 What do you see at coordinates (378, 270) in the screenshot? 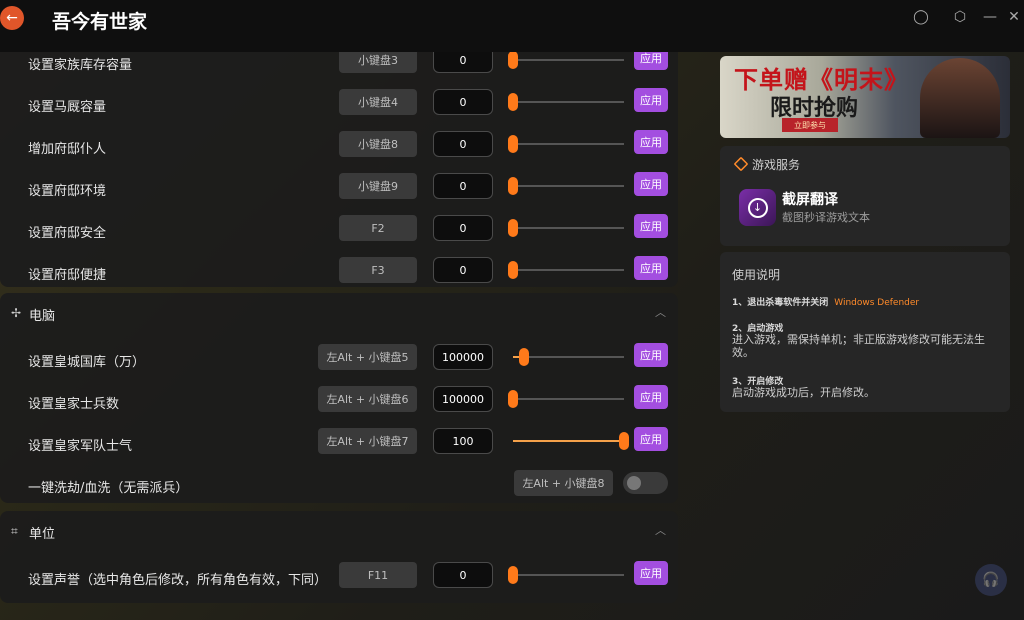
I see `hotkey-badge: F3` at bounding box center [378, 270].